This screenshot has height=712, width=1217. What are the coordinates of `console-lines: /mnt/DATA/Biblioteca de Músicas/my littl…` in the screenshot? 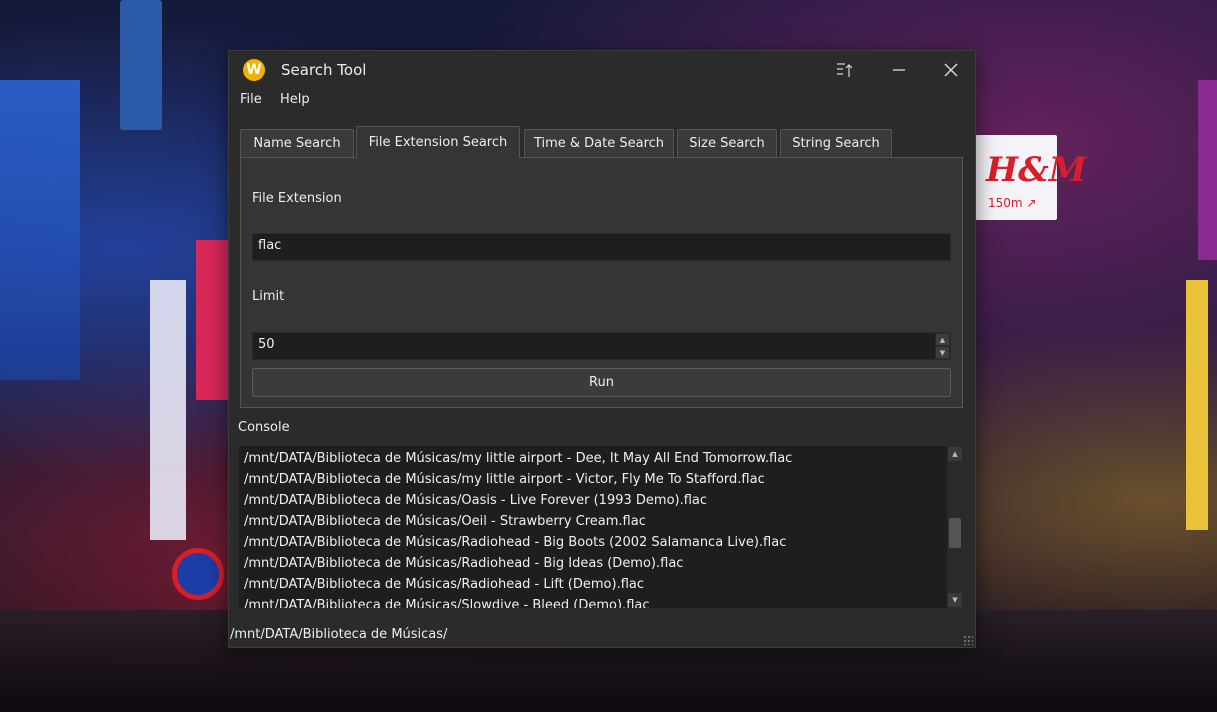 It's located at (594, 528).